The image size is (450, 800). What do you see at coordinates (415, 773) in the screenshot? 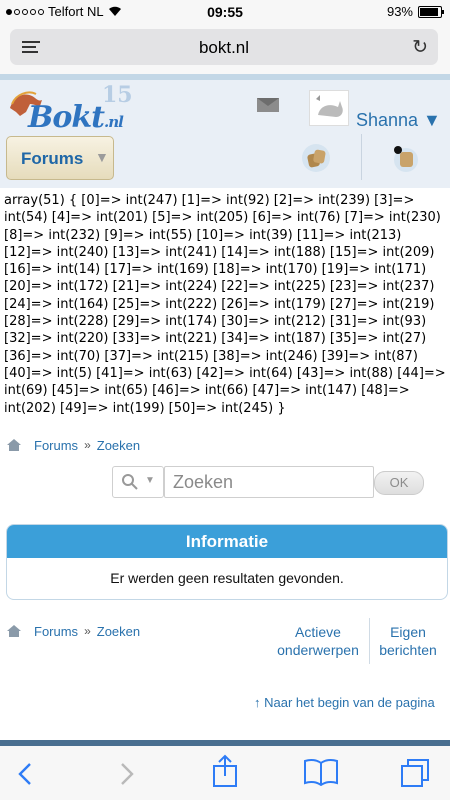
I see `tabs-icon` at bounding box center [415, 773].